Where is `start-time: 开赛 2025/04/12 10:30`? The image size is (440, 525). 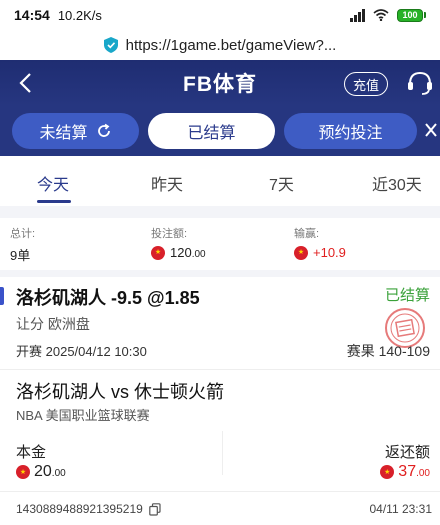
start-time: 开赛 2025/04/12 10:30 is located at coordinates (81, 350).